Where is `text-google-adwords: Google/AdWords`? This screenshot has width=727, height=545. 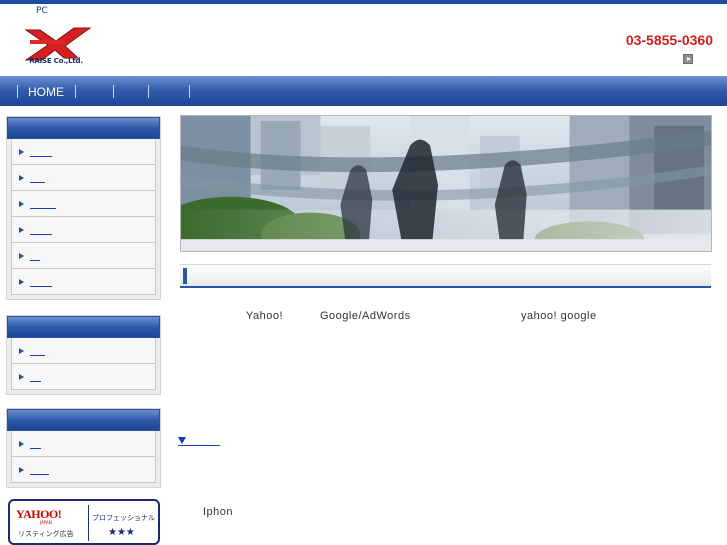 text-google-adwords: Google/AdWords is located at coordinates (365, 316).